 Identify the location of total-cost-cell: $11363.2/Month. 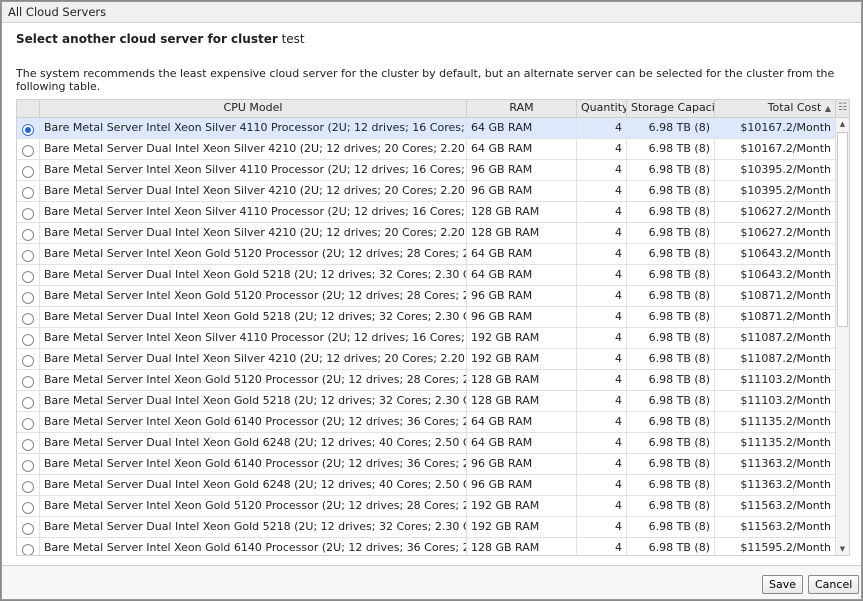
(775, 464).